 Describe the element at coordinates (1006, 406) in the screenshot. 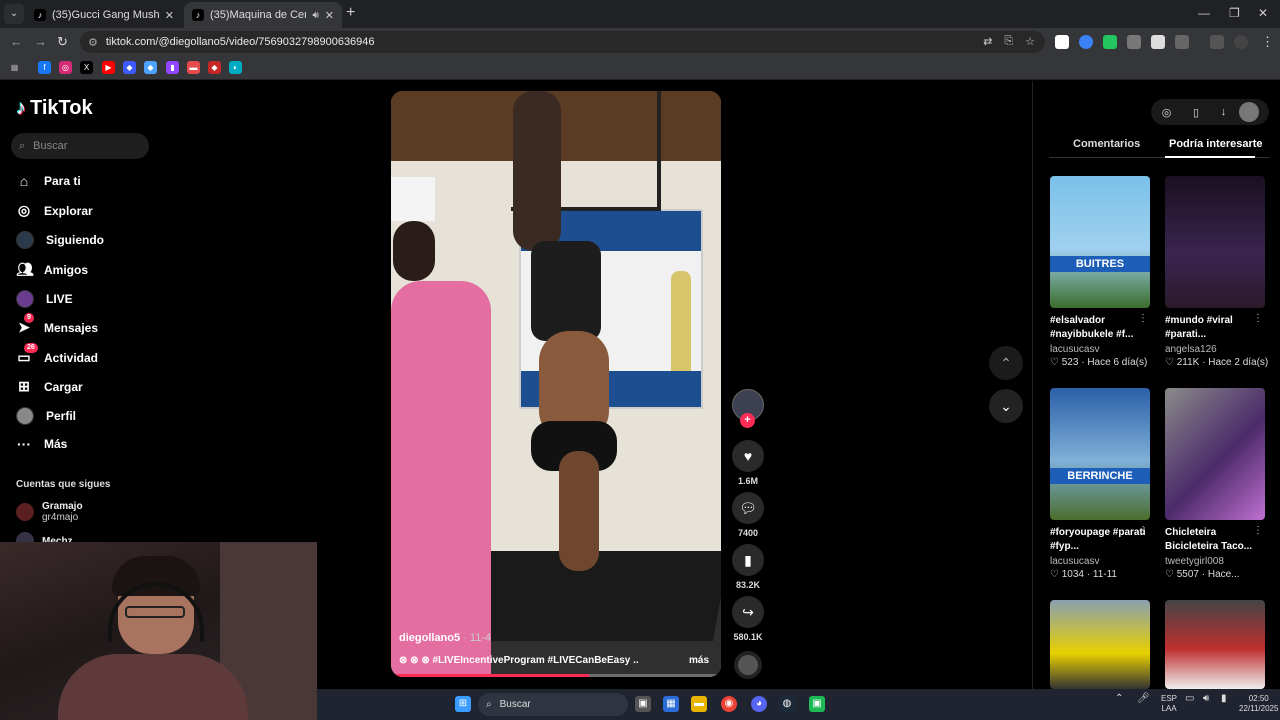

I see `next-video-chevron-down-icon: ⌄` at that location.